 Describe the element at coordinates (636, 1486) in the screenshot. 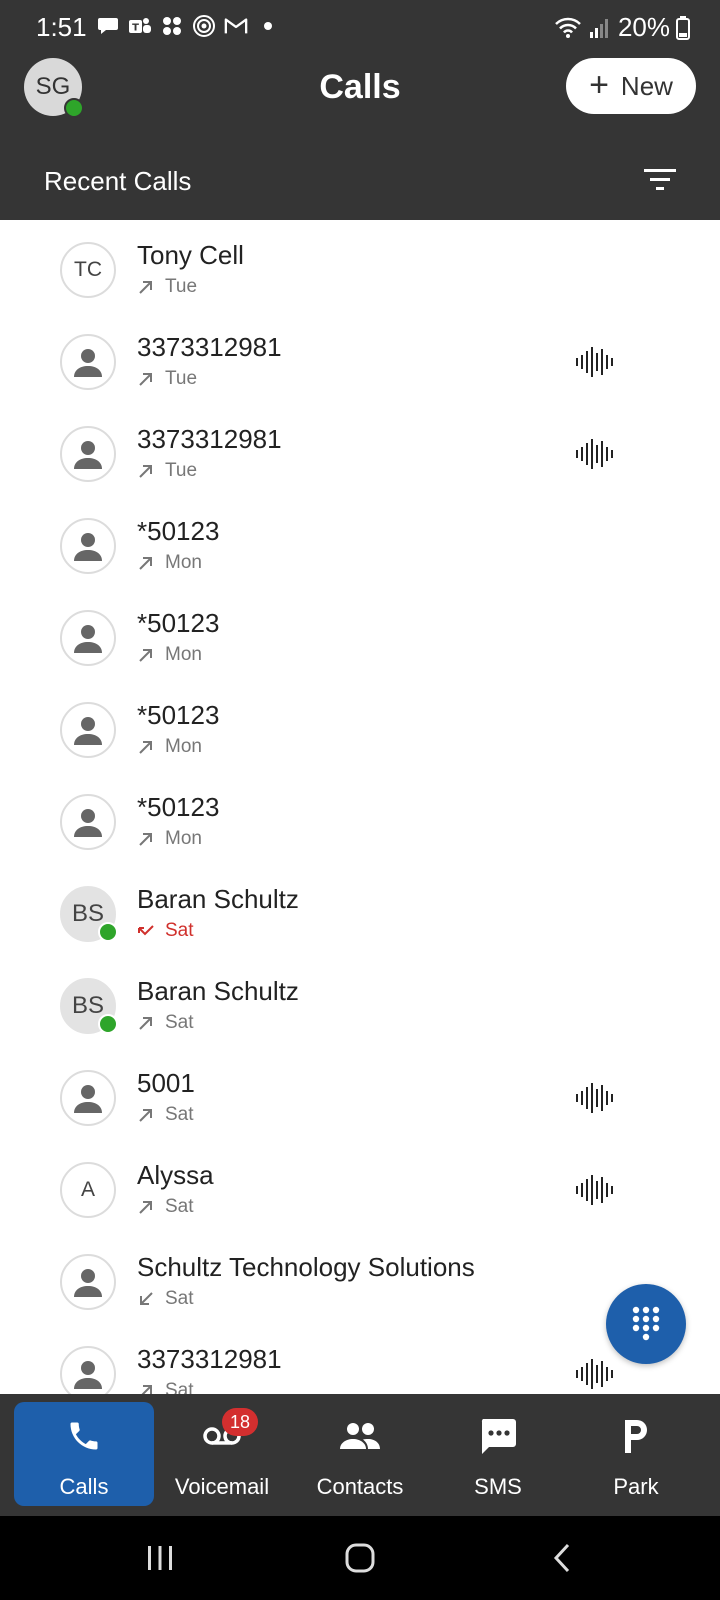

I see `nav-park-label: Park` at that location.